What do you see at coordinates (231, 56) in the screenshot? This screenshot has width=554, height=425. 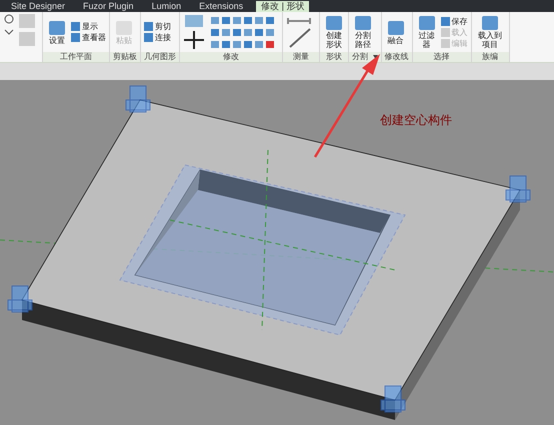 I see `panel-title: 修改` at bounding box center [231, 56].